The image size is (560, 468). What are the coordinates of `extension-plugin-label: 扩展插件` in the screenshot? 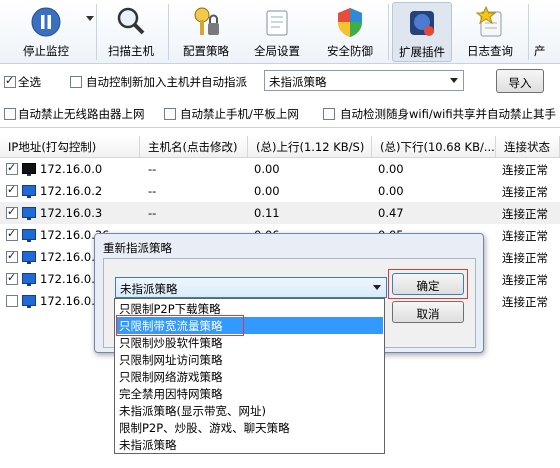 It's located at (422, 52).